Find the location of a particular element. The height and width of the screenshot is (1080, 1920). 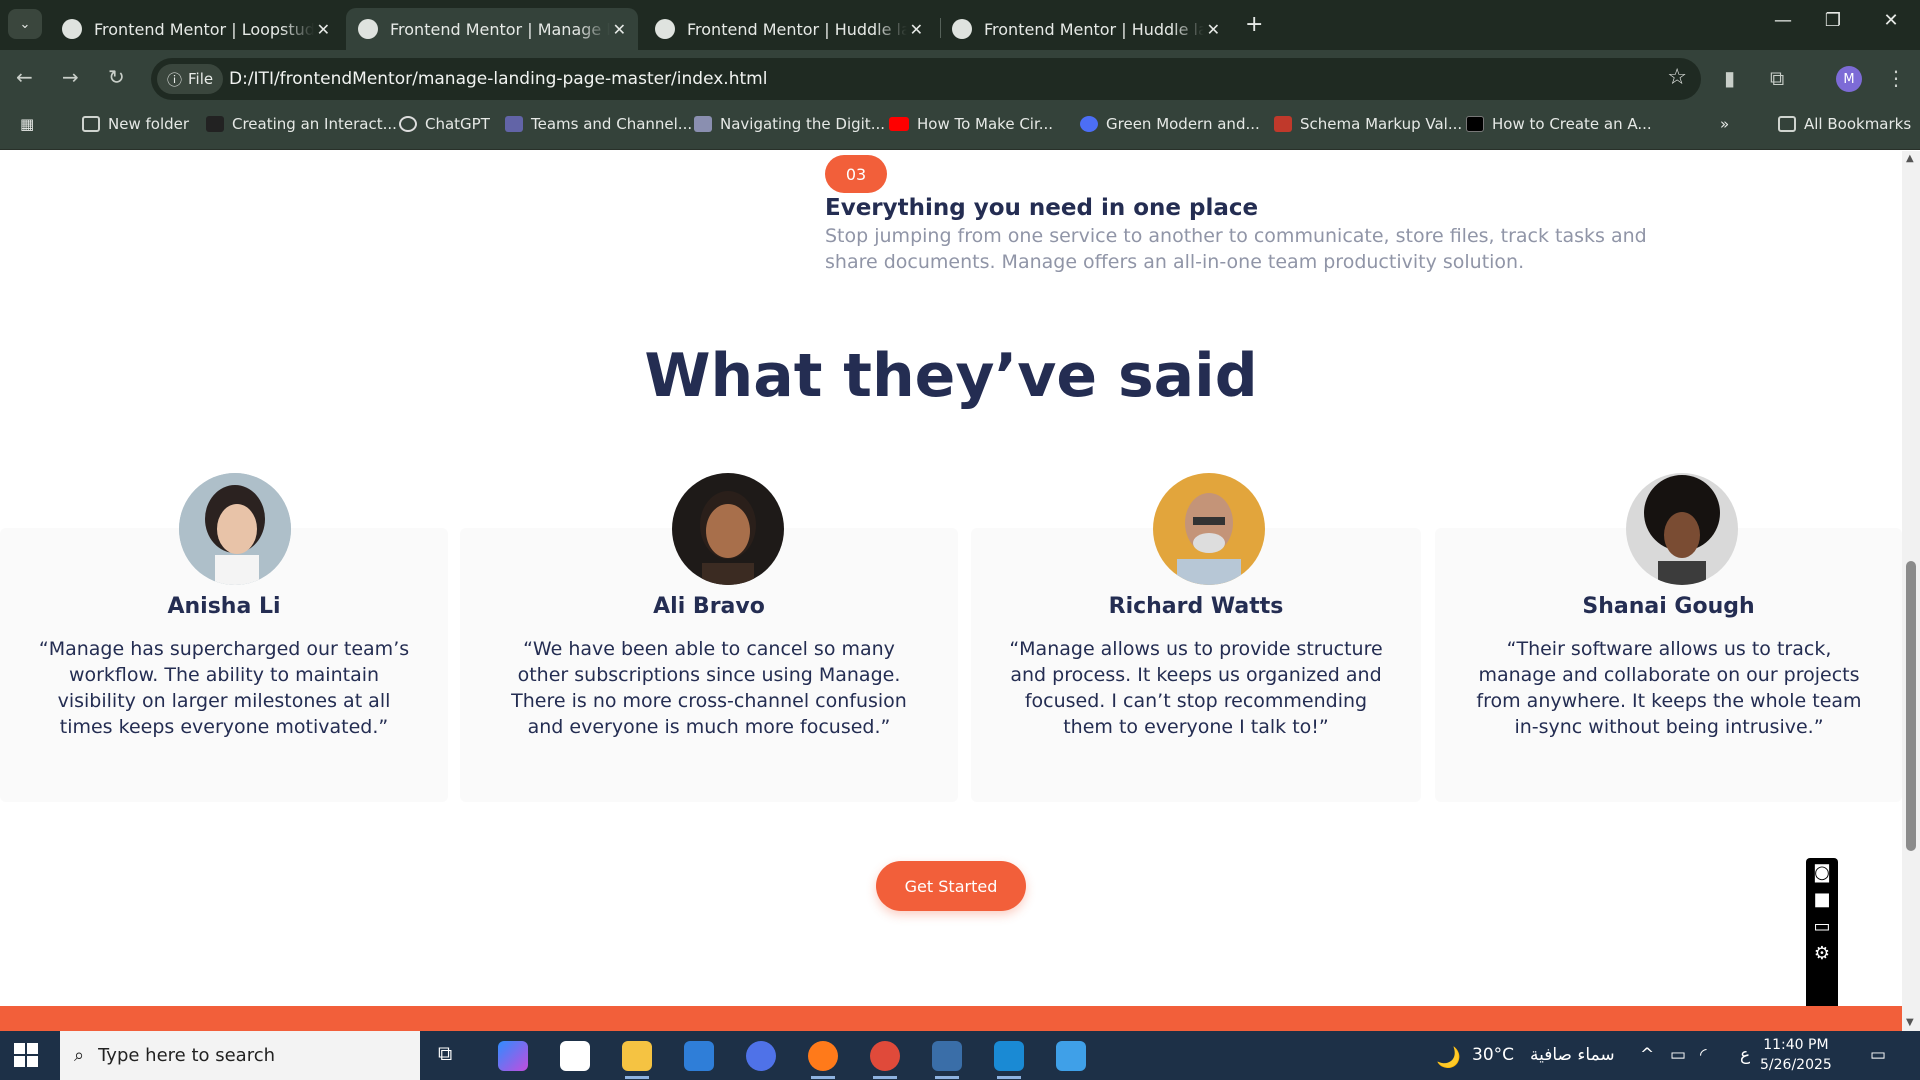

site-info-chip: ⓘ File is located at coordinates (190, 79).